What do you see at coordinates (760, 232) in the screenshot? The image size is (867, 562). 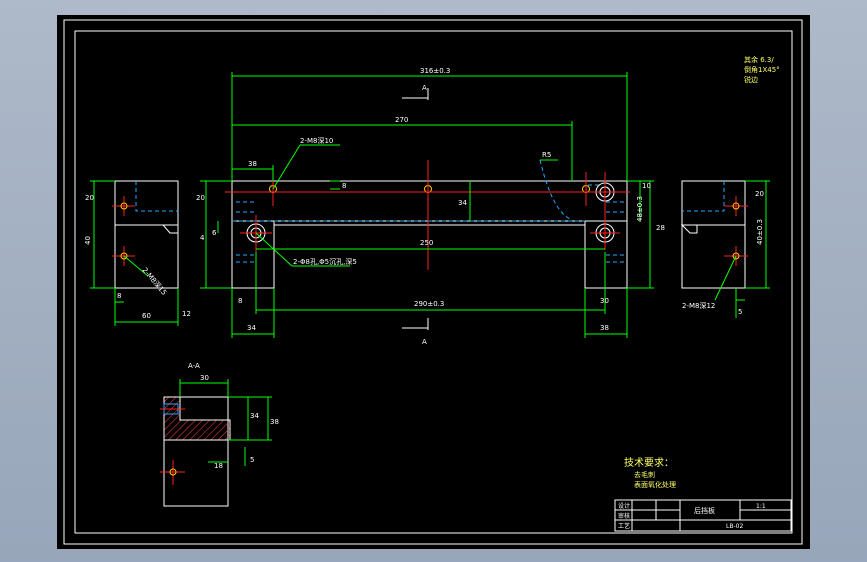 I see `dim-right-side-vertical: 40±0.3` at bounding box center [760, 232].